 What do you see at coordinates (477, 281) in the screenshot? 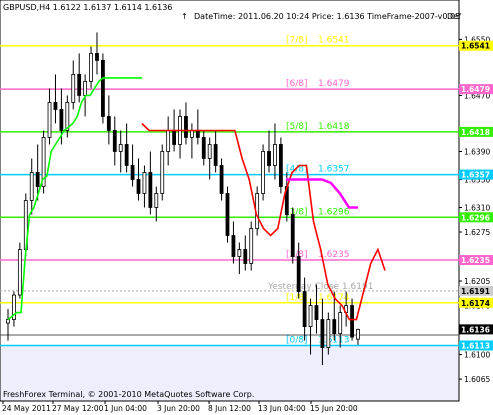
I see `y-tick-label: 1.6205` at bounding box center [477, 281].